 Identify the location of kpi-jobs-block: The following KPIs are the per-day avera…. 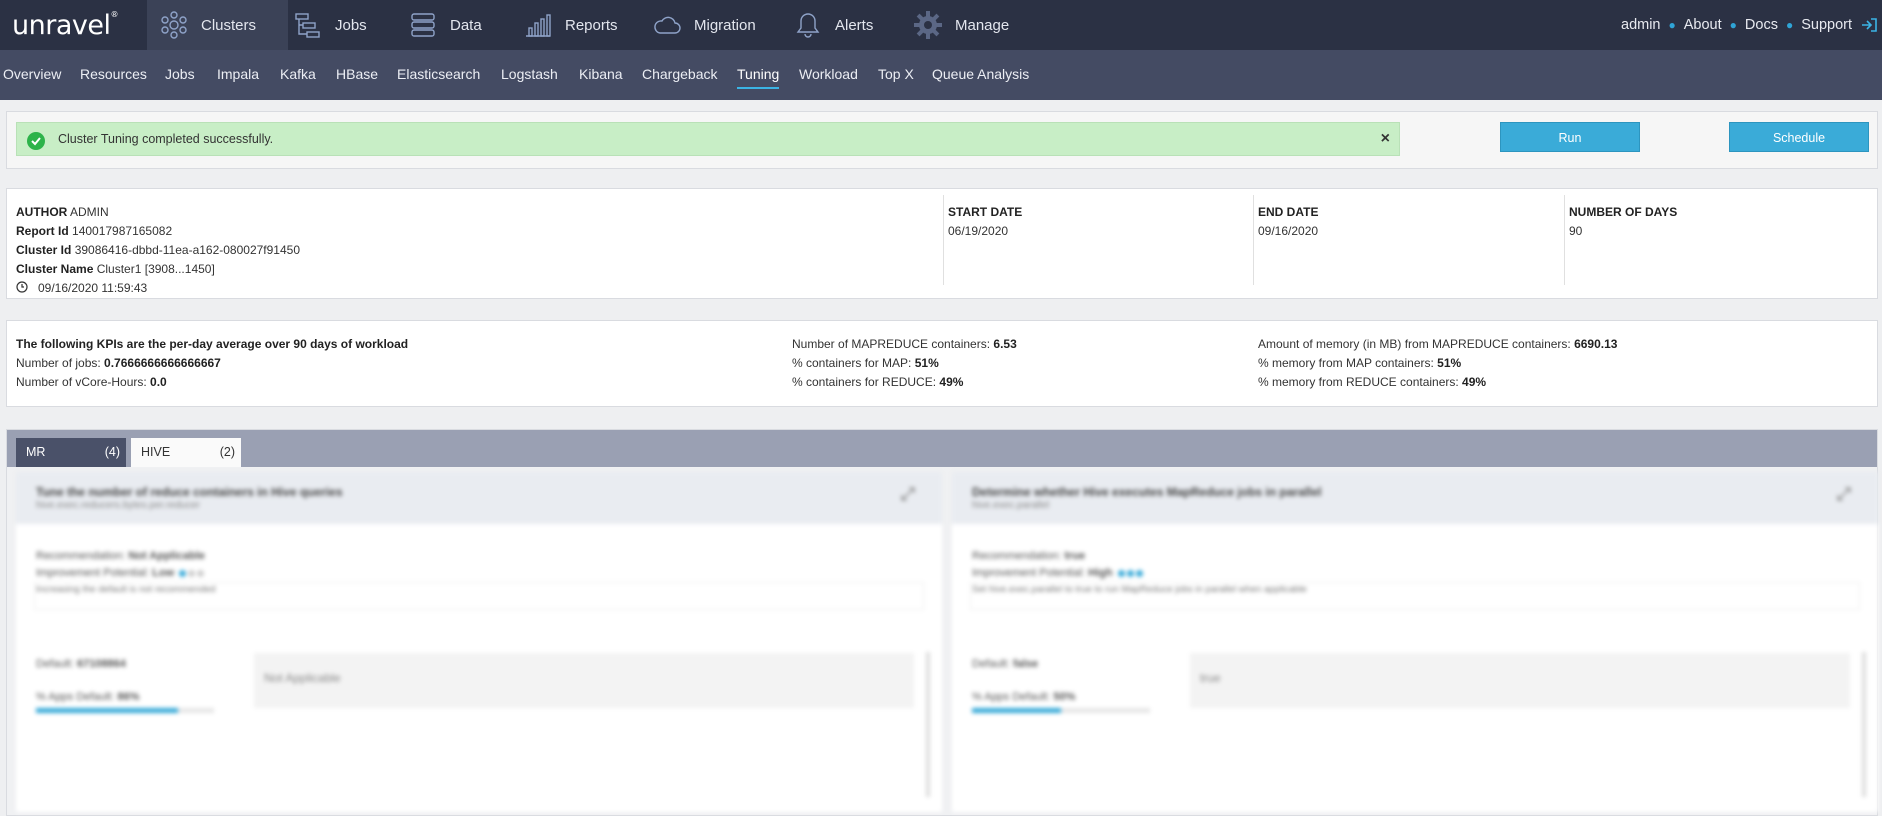
(212, 363).